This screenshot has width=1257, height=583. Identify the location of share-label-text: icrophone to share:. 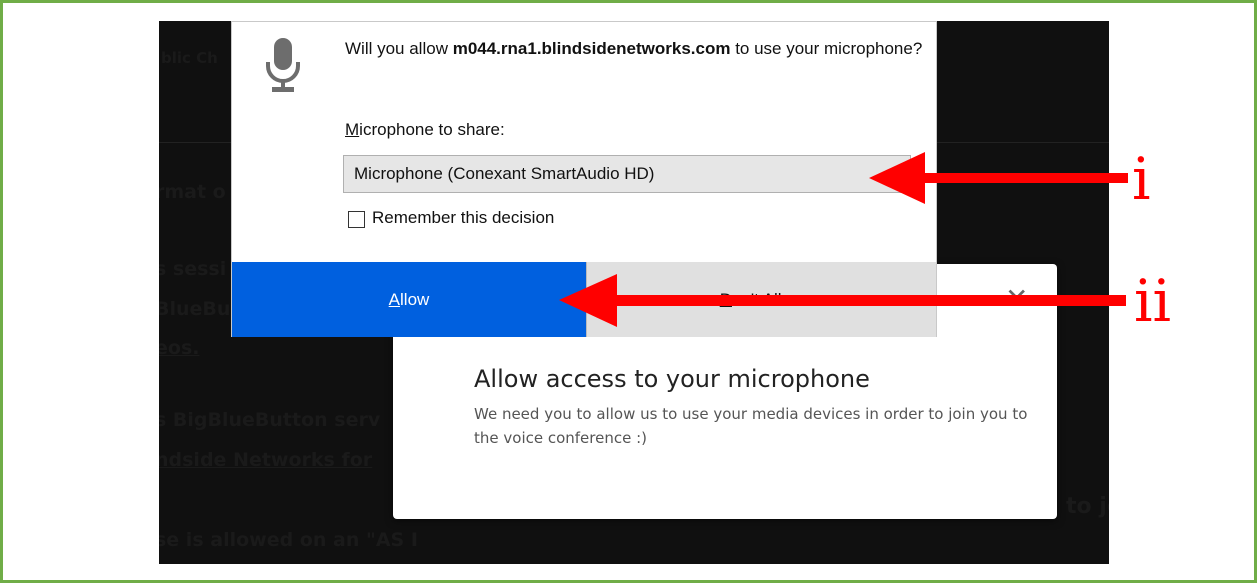
(432, 129).